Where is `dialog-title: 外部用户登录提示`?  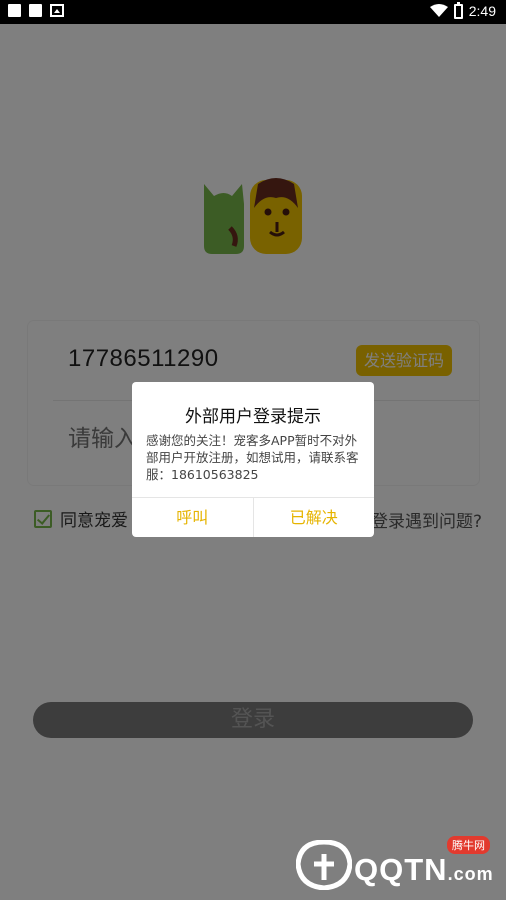
dialog-title: 外部用户登录提示 is located at coordinates (253, 417).